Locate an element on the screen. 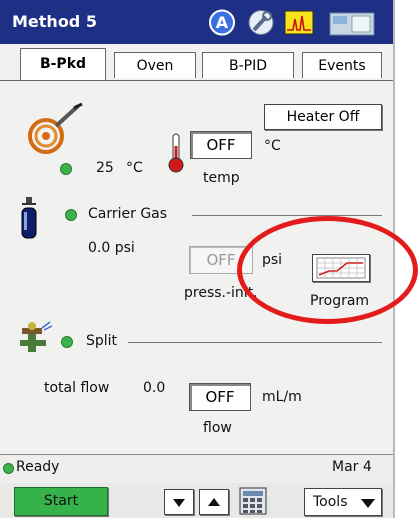 The width and height of the screenshot is (420, 519). bottom-toolbar: Start Tools is located at coordinates (196, 500).